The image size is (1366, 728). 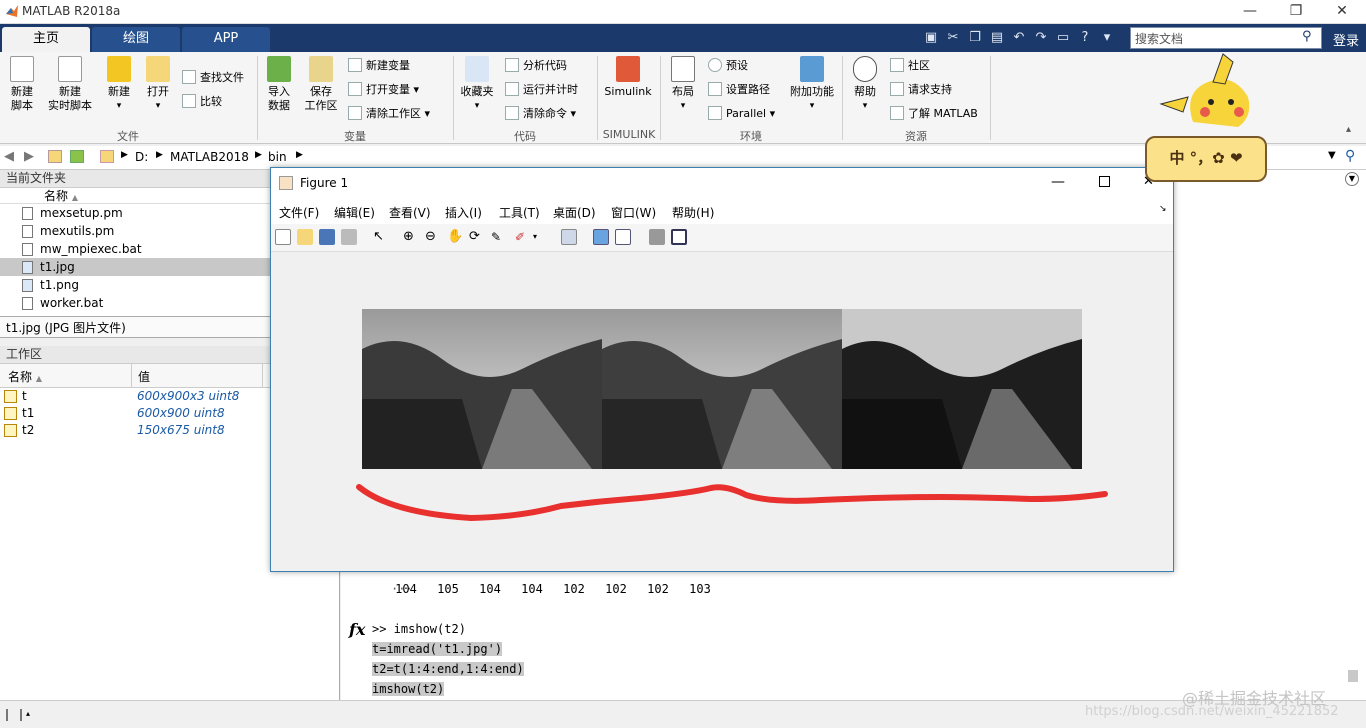 What do you see at coordinates (540, 114) in the screenshot?
I see `clear-commands-button: 清除命令 ▾` at bounding box center [540, 114].